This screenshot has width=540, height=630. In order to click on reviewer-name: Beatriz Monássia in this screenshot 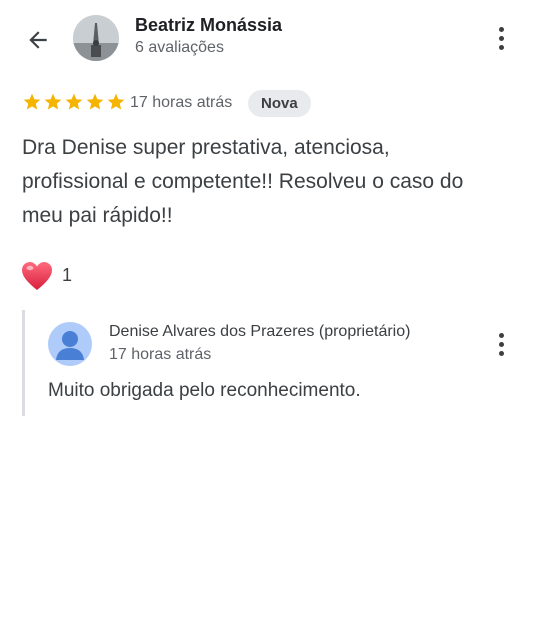, I will do `click(208, 25)`.